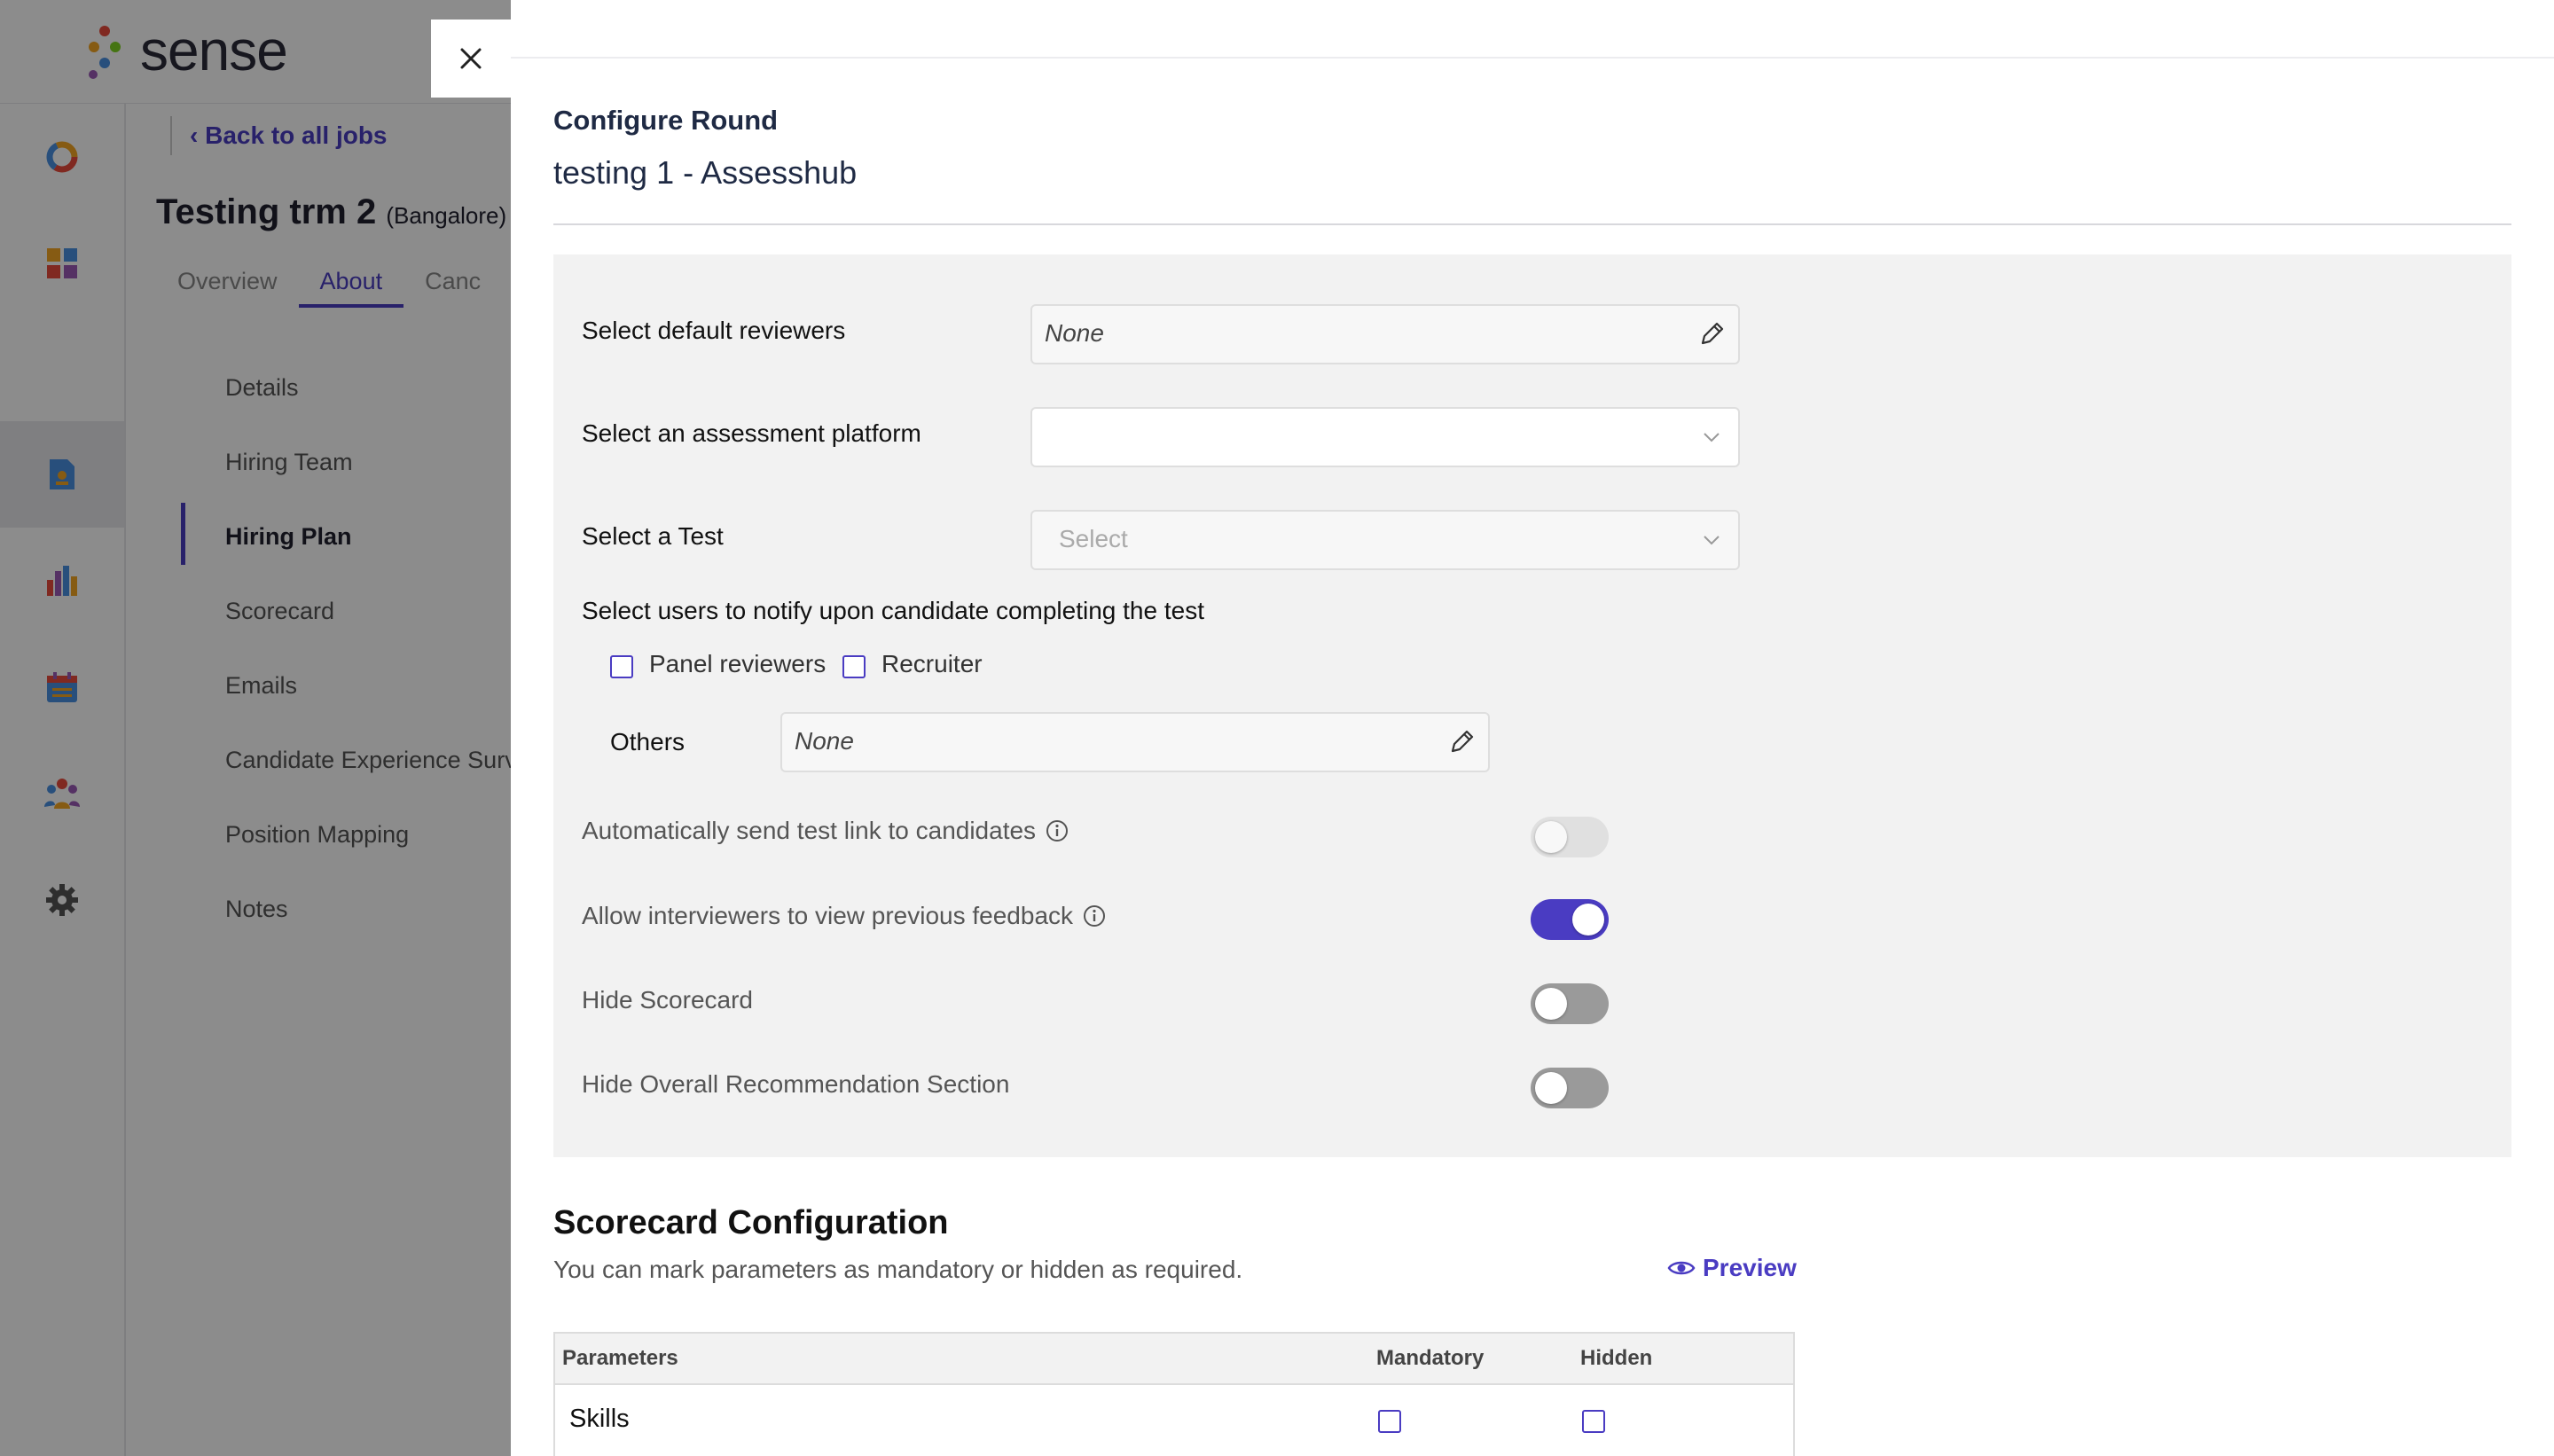 The image size is (2554, 1456). I want to click on scorecard-config-title: Scorecard Configuration, so click(751, 1222).